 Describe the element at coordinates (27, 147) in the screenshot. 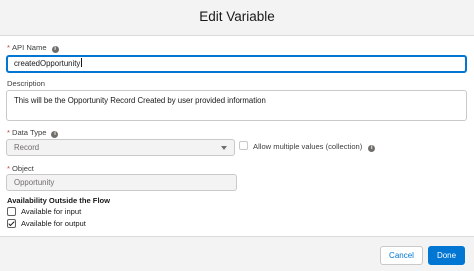

I see `data-type-value: Record` at that location.